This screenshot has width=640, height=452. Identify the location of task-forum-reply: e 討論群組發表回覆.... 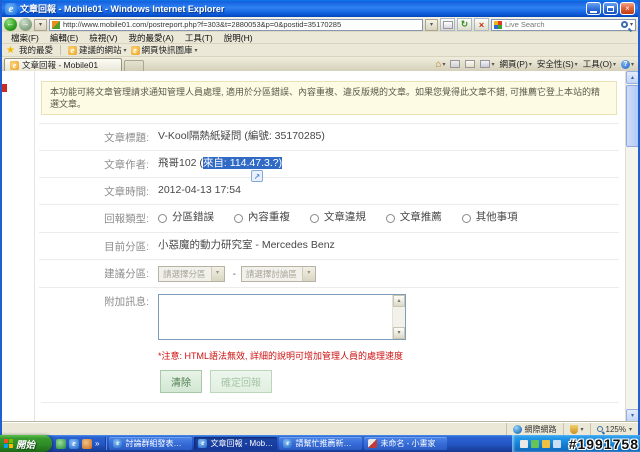
(151, 443).